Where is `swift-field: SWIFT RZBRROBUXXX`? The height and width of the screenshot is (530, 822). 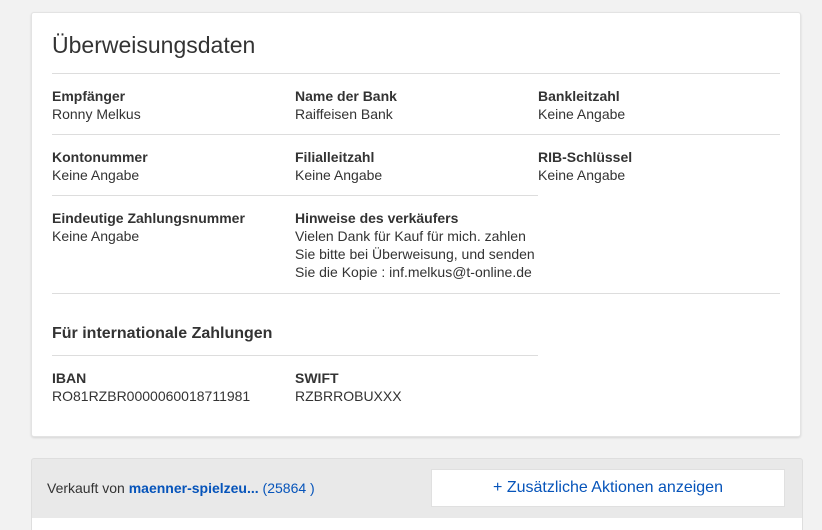 swift-field: SWIFT RZBRROBUXXX is located at coordinates (348, 387).